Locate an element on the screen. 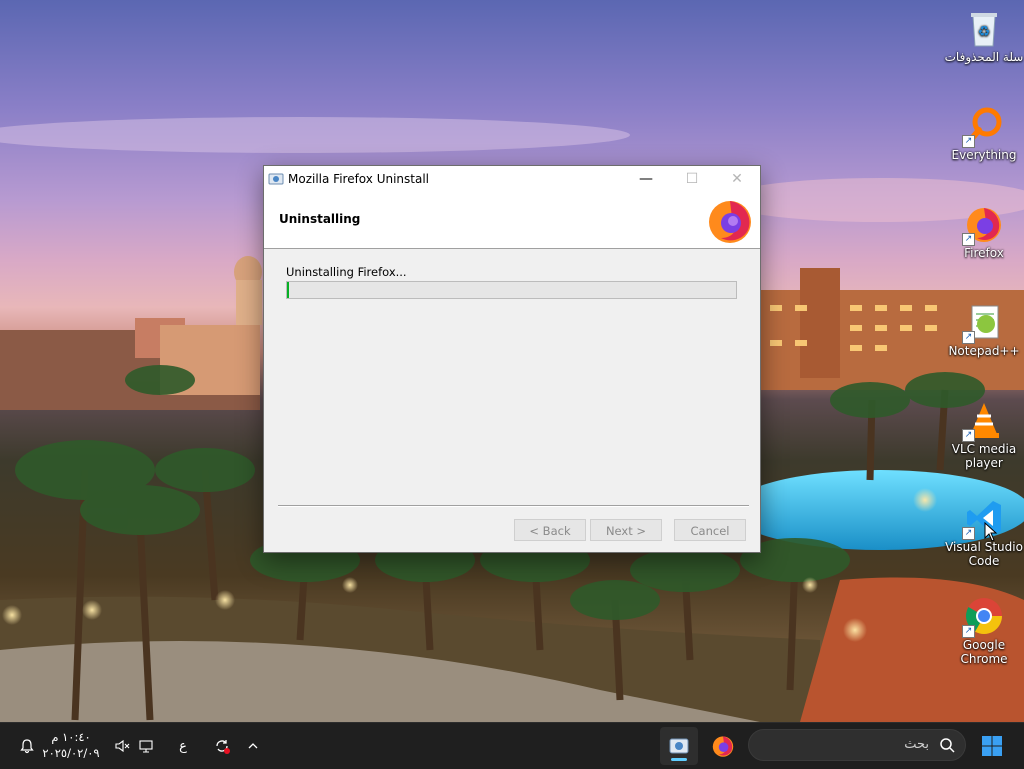 This screenshot has width=1024, height=769. system-clock: ١٠:٤٠ م ٢٠٢٥/٠٢/٠٩ is located at coordinates (71, 745).